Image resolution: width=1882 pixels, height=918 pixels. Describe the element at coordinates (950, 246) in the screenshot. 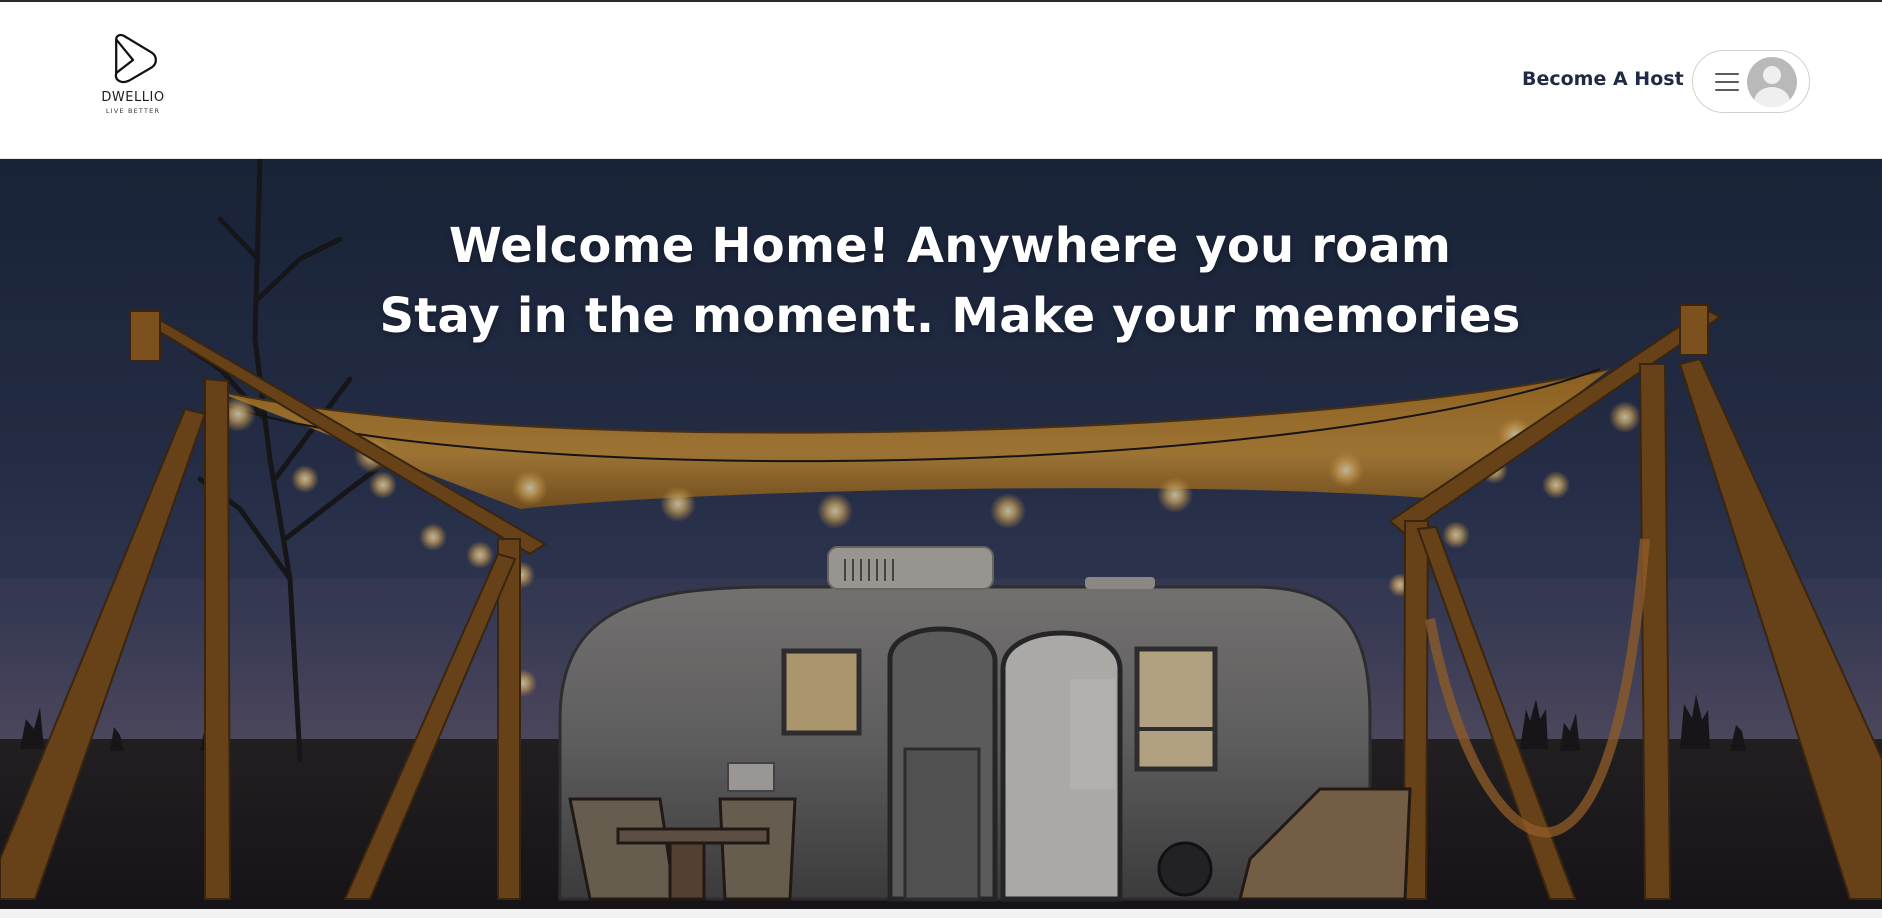

I see `hero-title-line-1: Welcome Home! Anywhere you roam` at that location.